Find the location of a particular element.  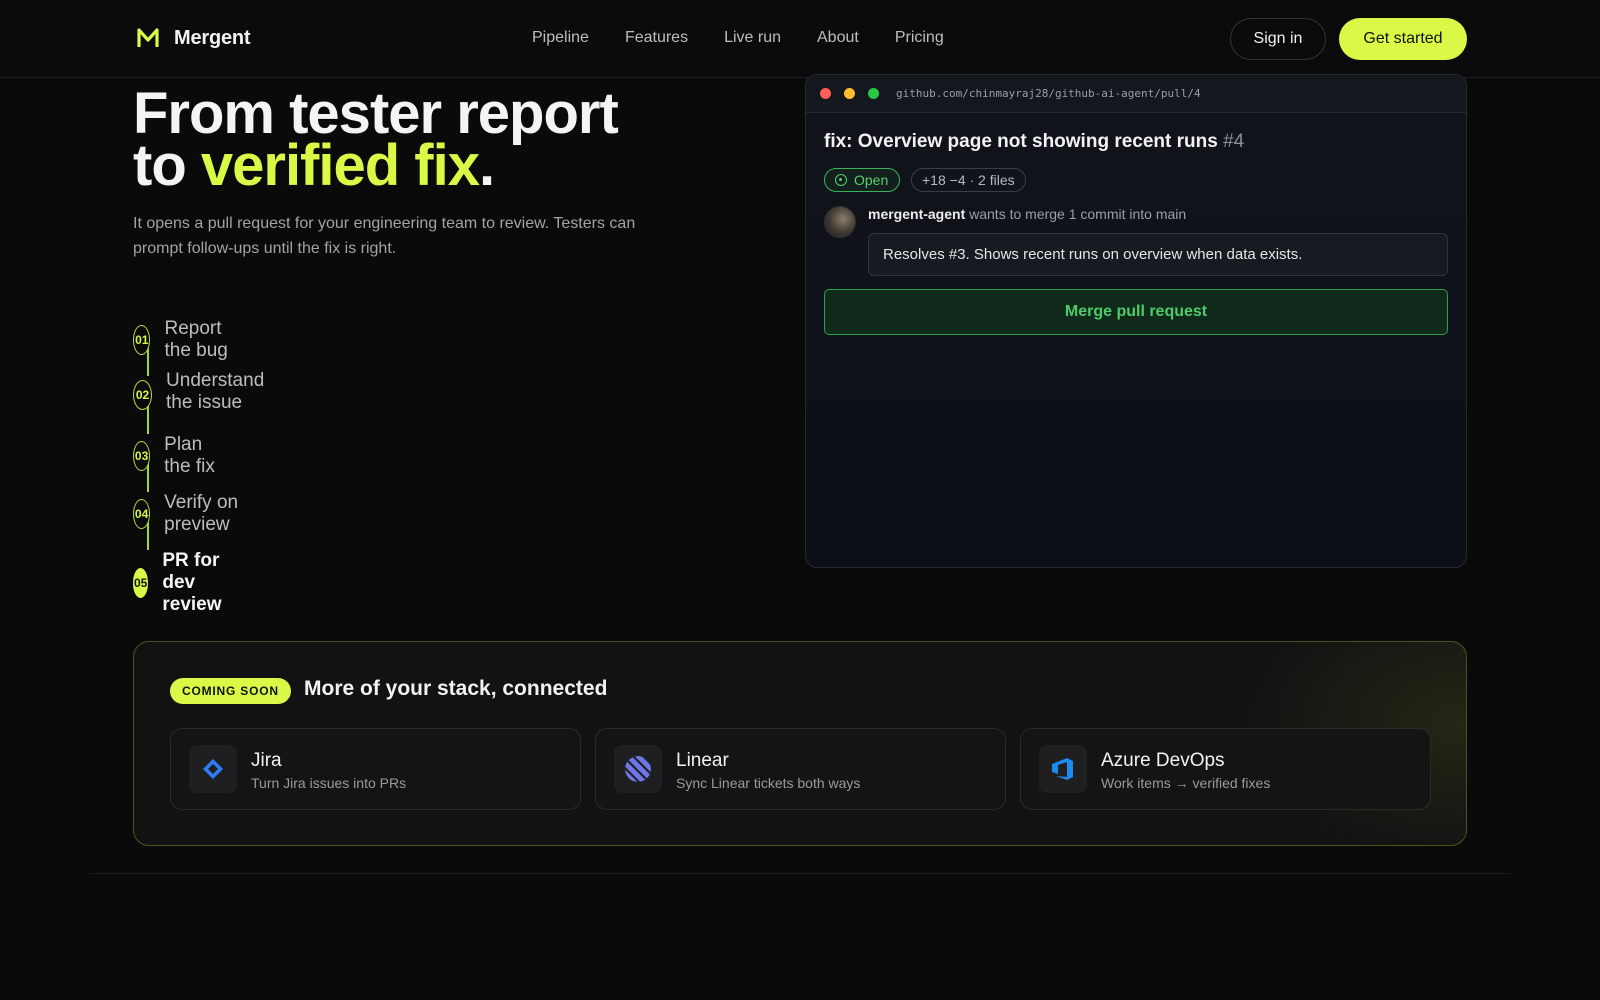

get-started-button: Get started is located at coordinates (1403, 39).